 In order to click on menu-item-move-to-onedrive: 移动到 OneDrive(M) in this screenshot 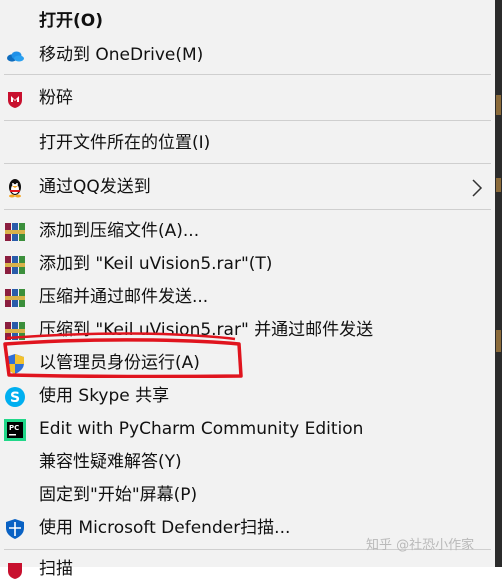, I will do `click(247, 55)`.